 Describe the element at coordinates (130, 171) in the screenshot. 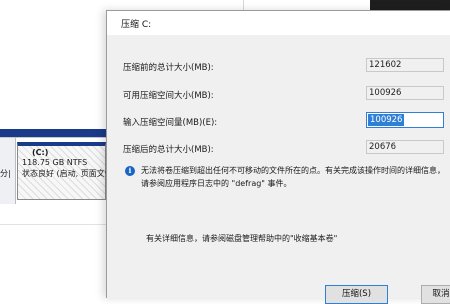

I see `info-icon: i` at that location.